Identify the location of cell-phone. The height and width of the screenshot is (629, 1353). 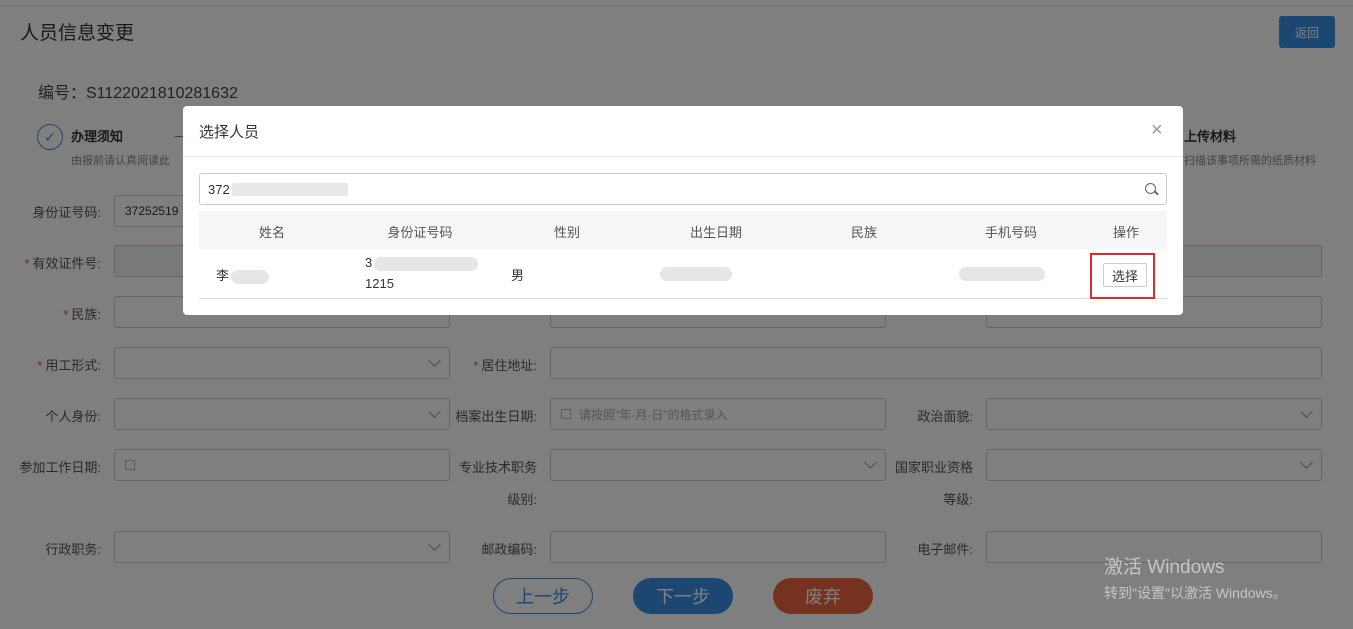
(1002, 273).